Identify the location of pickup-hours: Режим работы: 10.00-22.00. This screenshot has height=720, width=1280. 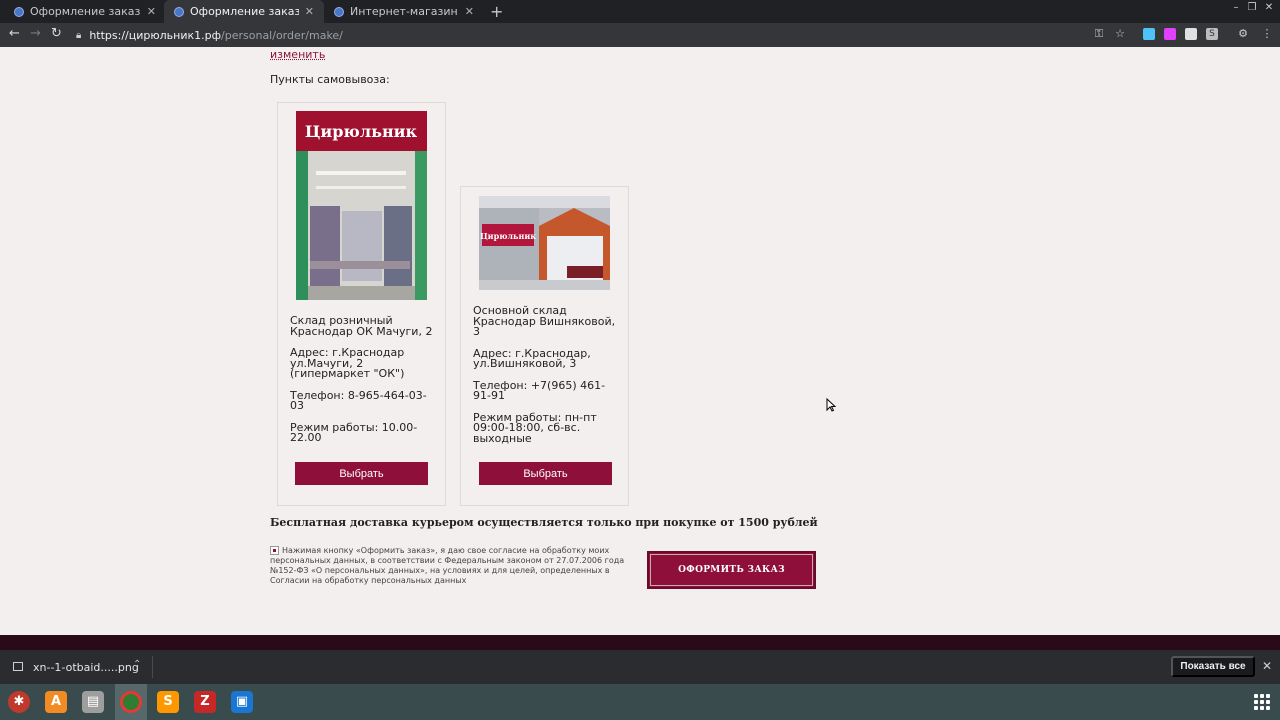
(354, 432).